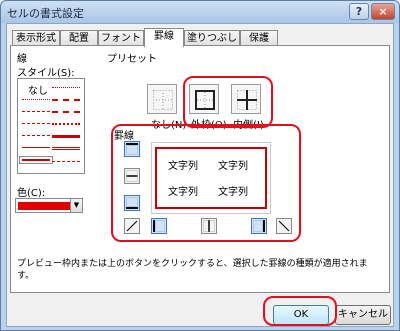 This screenshot has height=331, width=400. Describe the element at coordinates (259, 38) in the screenshot. I see `tab-protection: 保護` at that location.